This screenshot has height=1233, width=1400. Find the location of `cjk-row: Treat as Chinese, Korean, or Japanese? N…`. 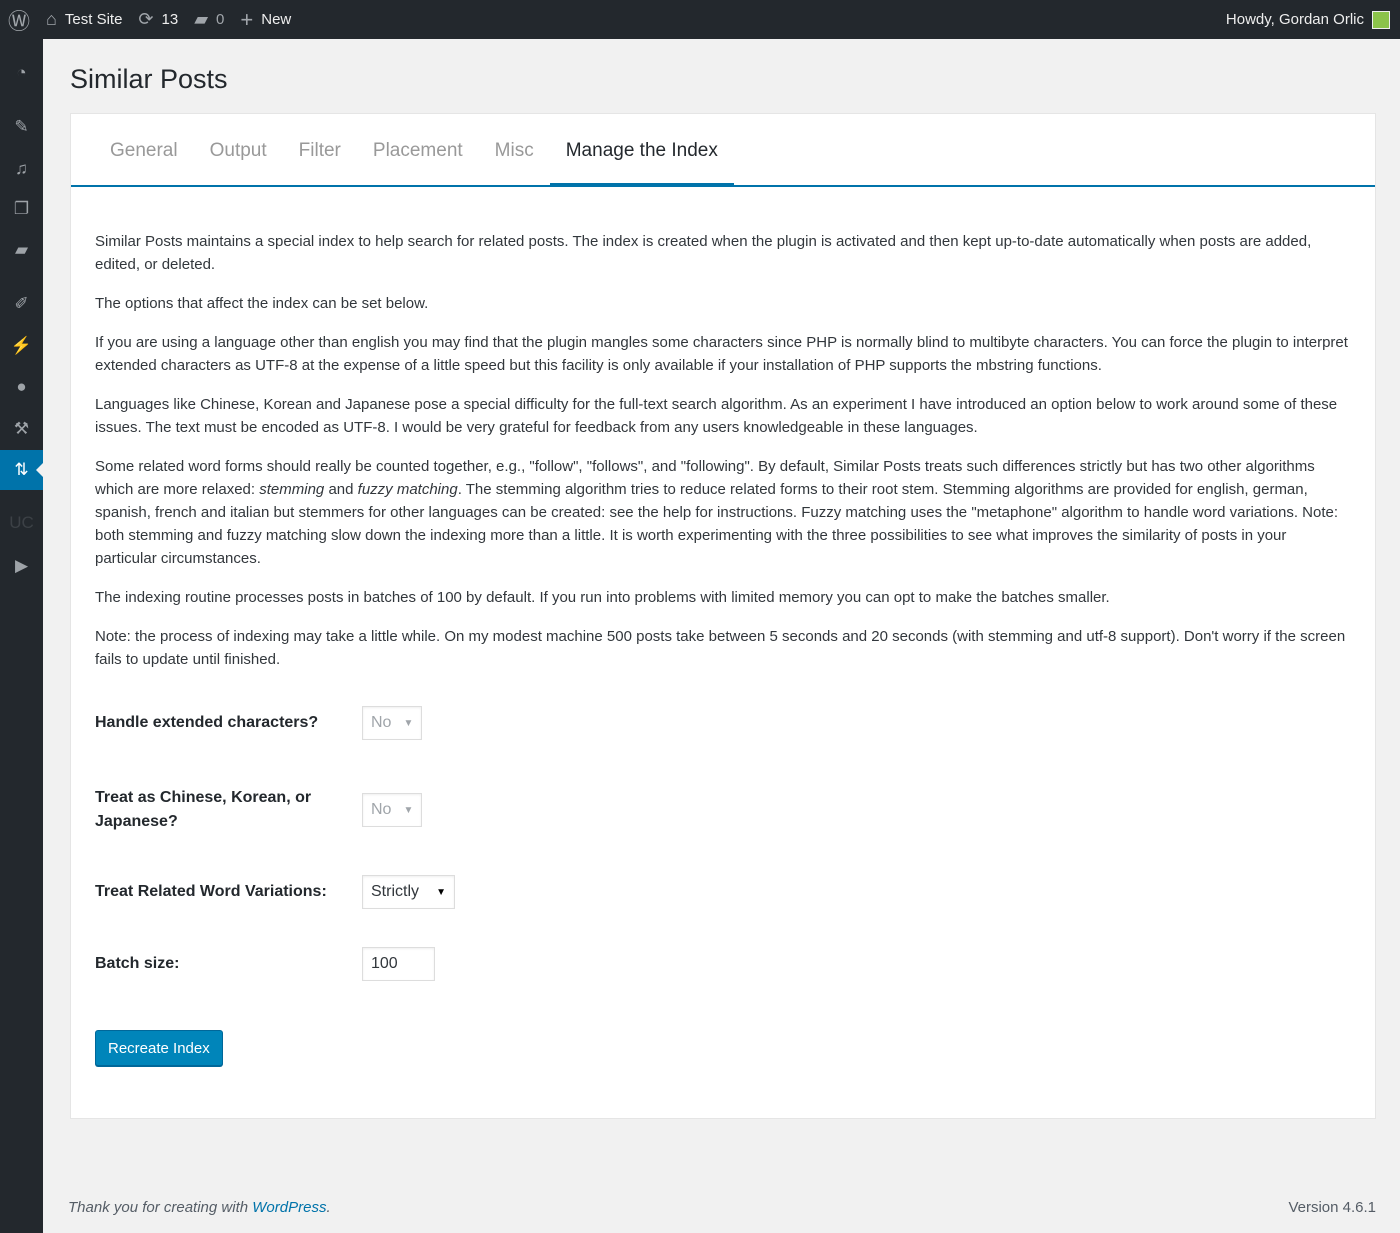

cjk-row: Treat as Chinese, Korean, or Japanese? N… is located at coordinates (259, 810).